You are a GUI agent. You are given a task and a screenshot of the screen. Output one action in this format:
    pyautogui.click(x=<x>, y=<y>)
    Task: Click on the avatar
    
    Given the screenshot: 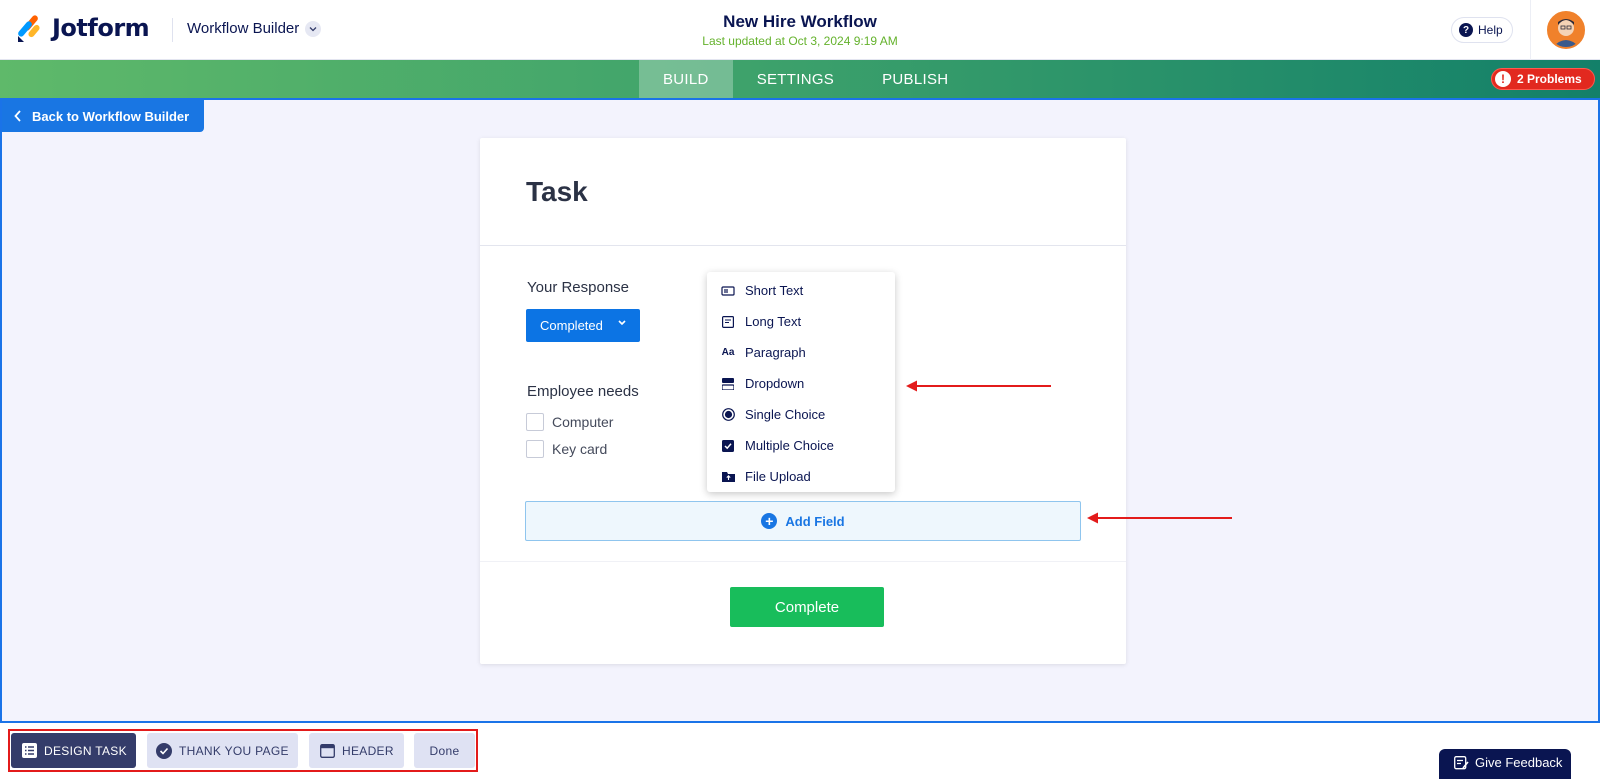 What is the action you would take?
    pyautogui.click(x=1566, y=30)
    